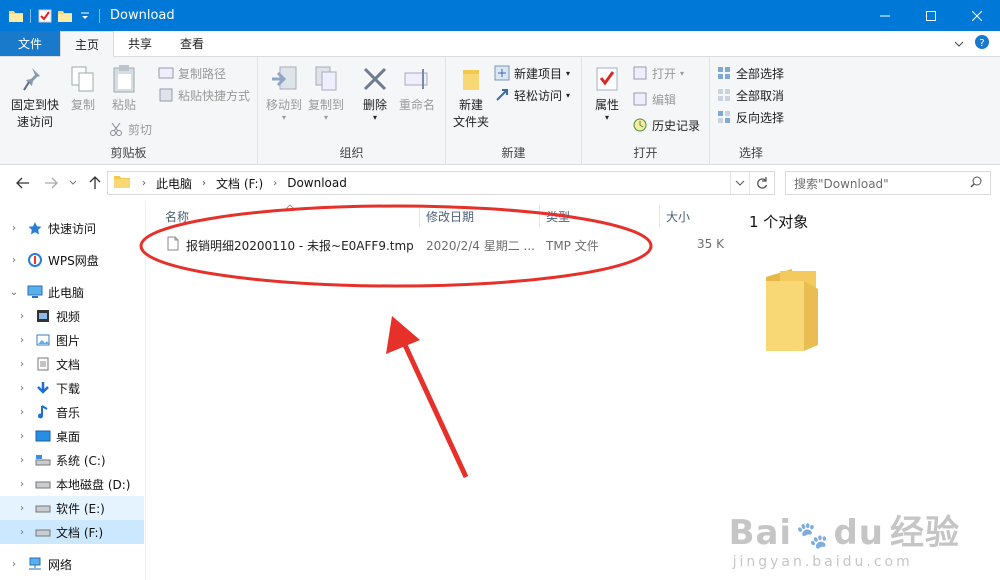 The image size is (1000, 580). Describe the element at coordinates (532, 73) in the screenshot. I see `new-item-button: 新建项目 ▾` at that location.